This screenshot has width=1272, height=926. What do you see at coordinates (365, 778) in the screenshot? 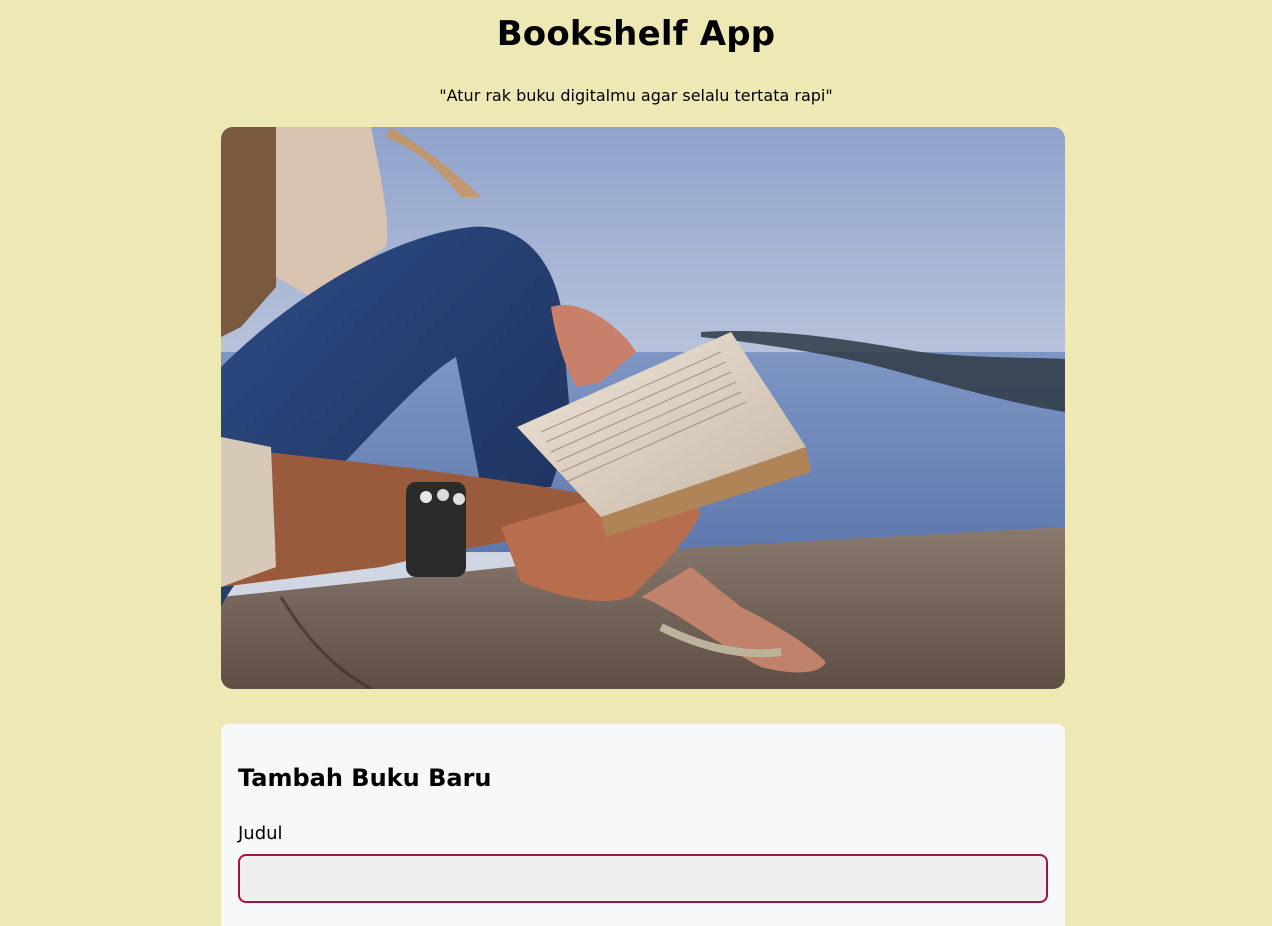
I see `form-heading: Tambah Buku Baru` at bounding box center [365, 778].